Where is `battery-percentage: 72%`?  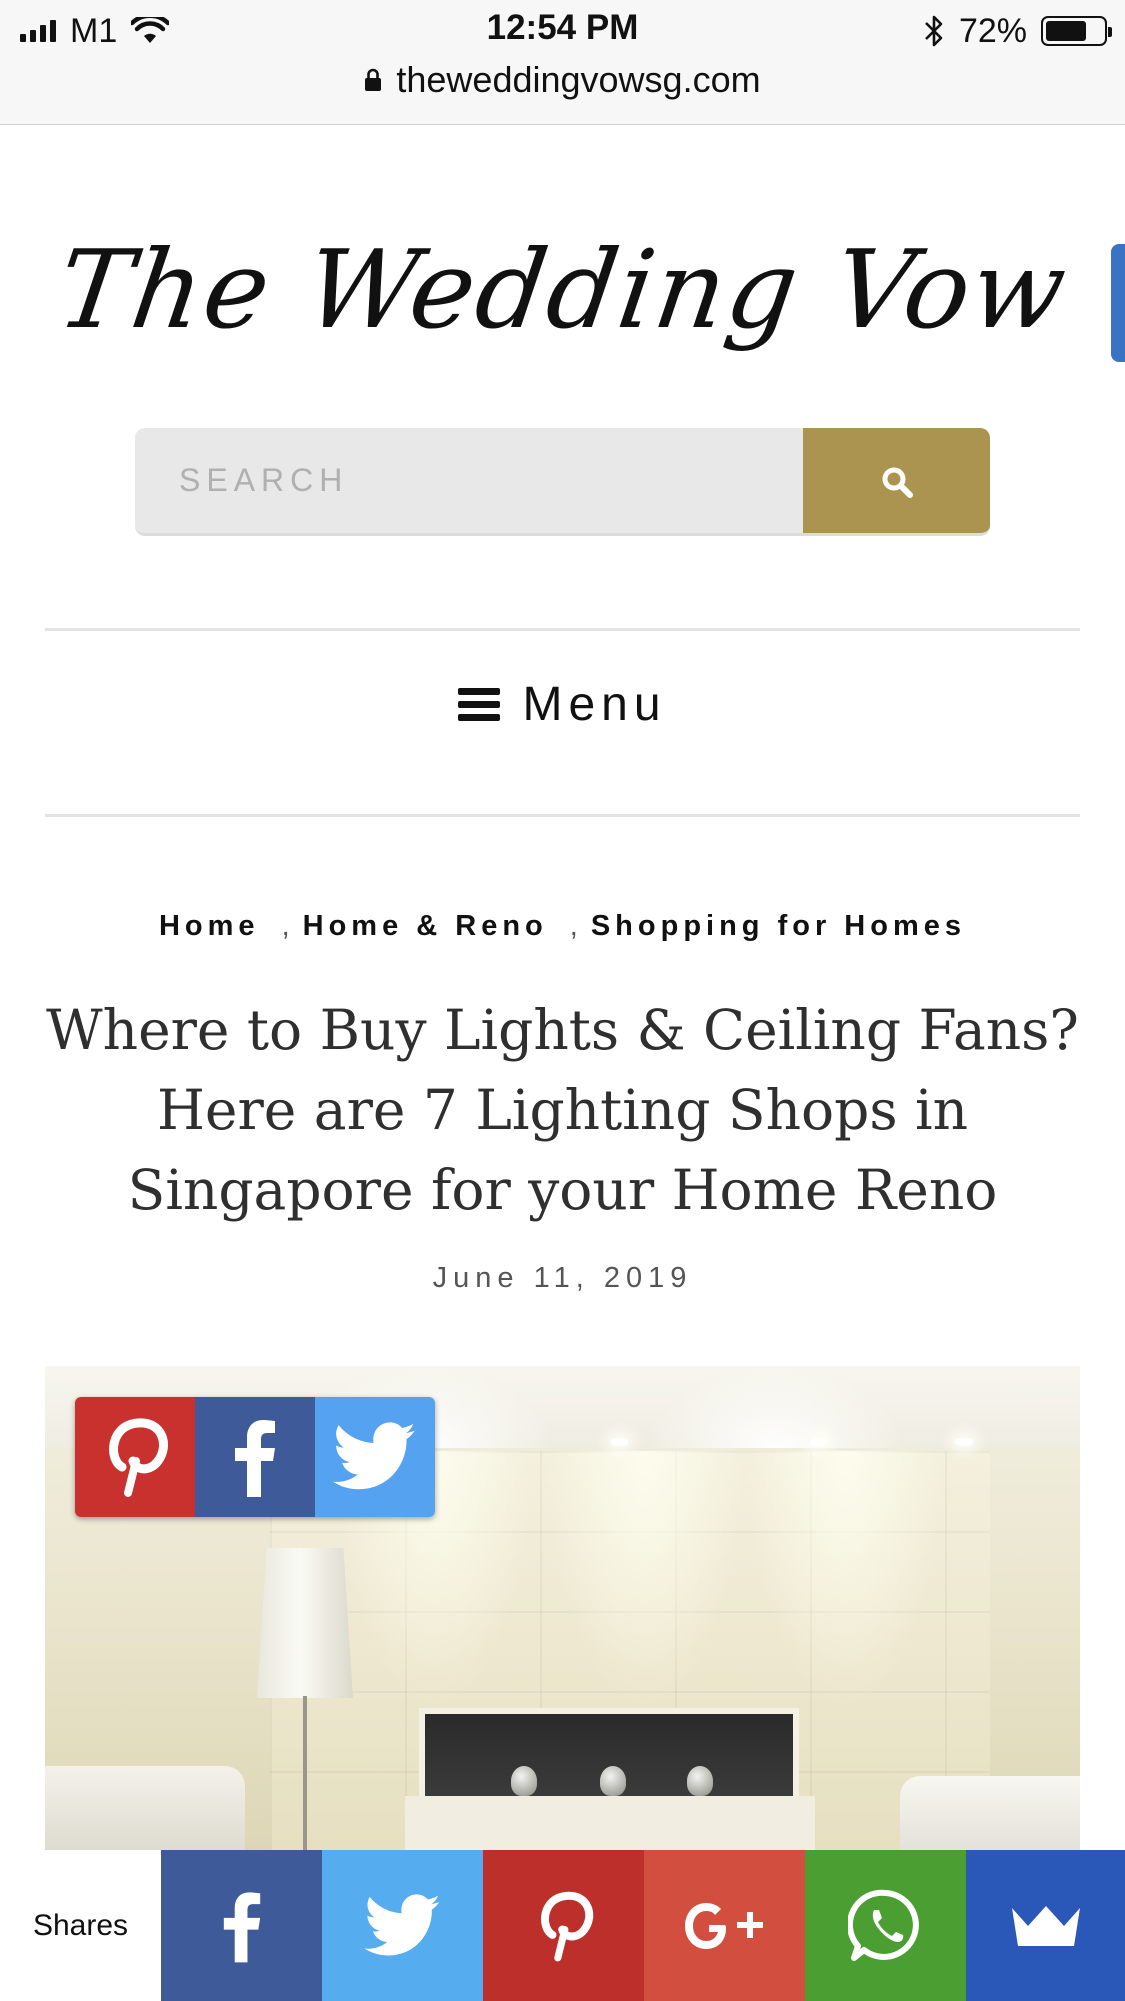 battery-percentage: 72% is located at coordinates (992, 30).